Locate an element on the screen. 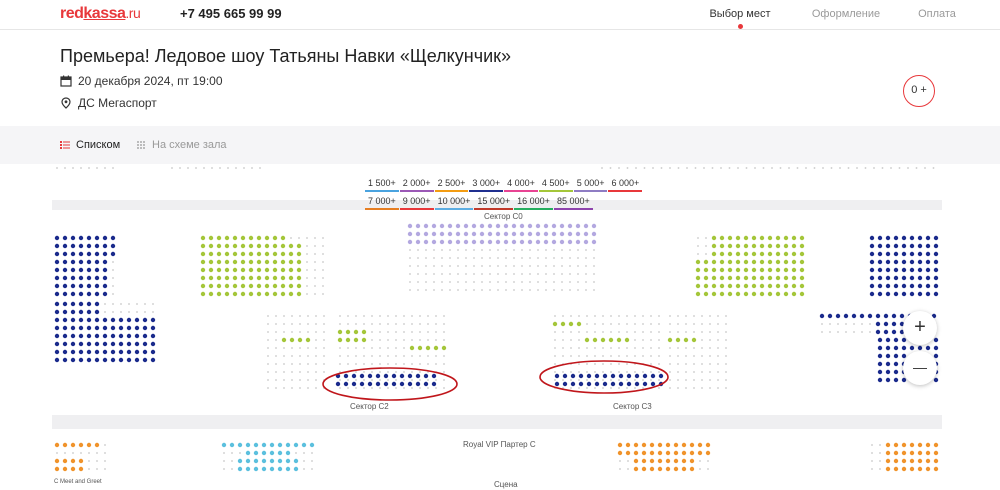  price-legend-item: 9 000+ is located at coordinates (416, 203).